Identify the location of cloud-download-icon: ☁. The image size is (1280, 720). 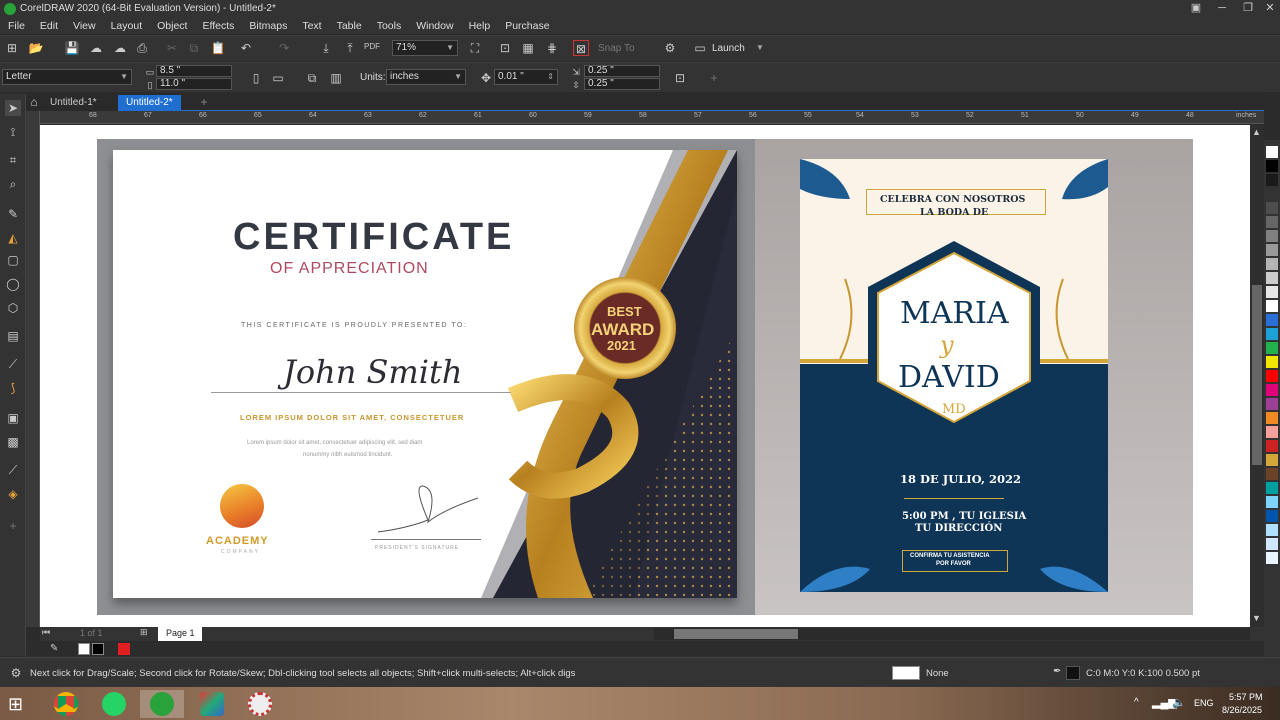
(120, 48).